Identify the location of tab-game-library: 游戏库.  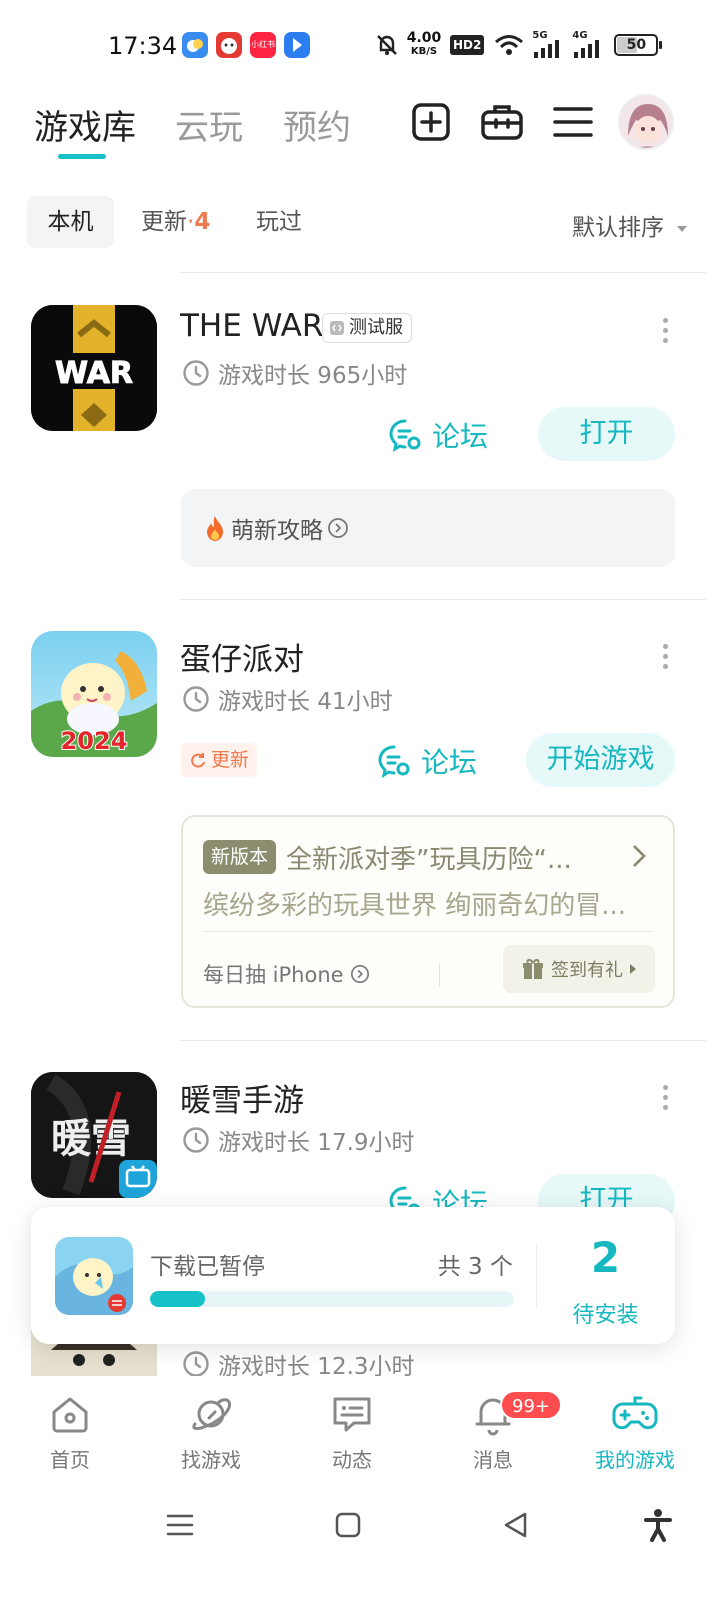
(85, 124).